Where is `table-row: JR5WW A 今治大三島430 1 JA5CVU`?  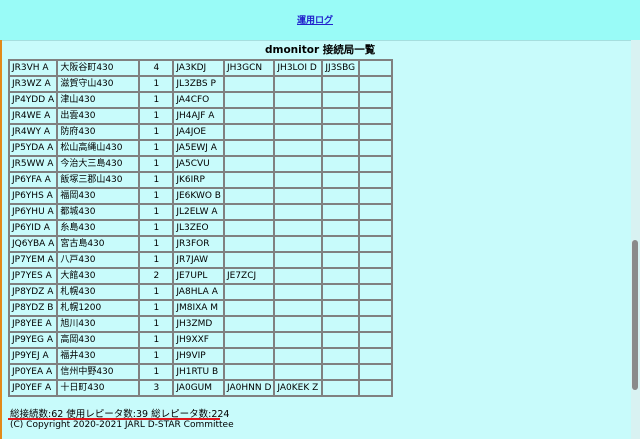 table-row: JR5WW A 今治大三島430 1 JA5CVU is located at coordinates (201, 164).